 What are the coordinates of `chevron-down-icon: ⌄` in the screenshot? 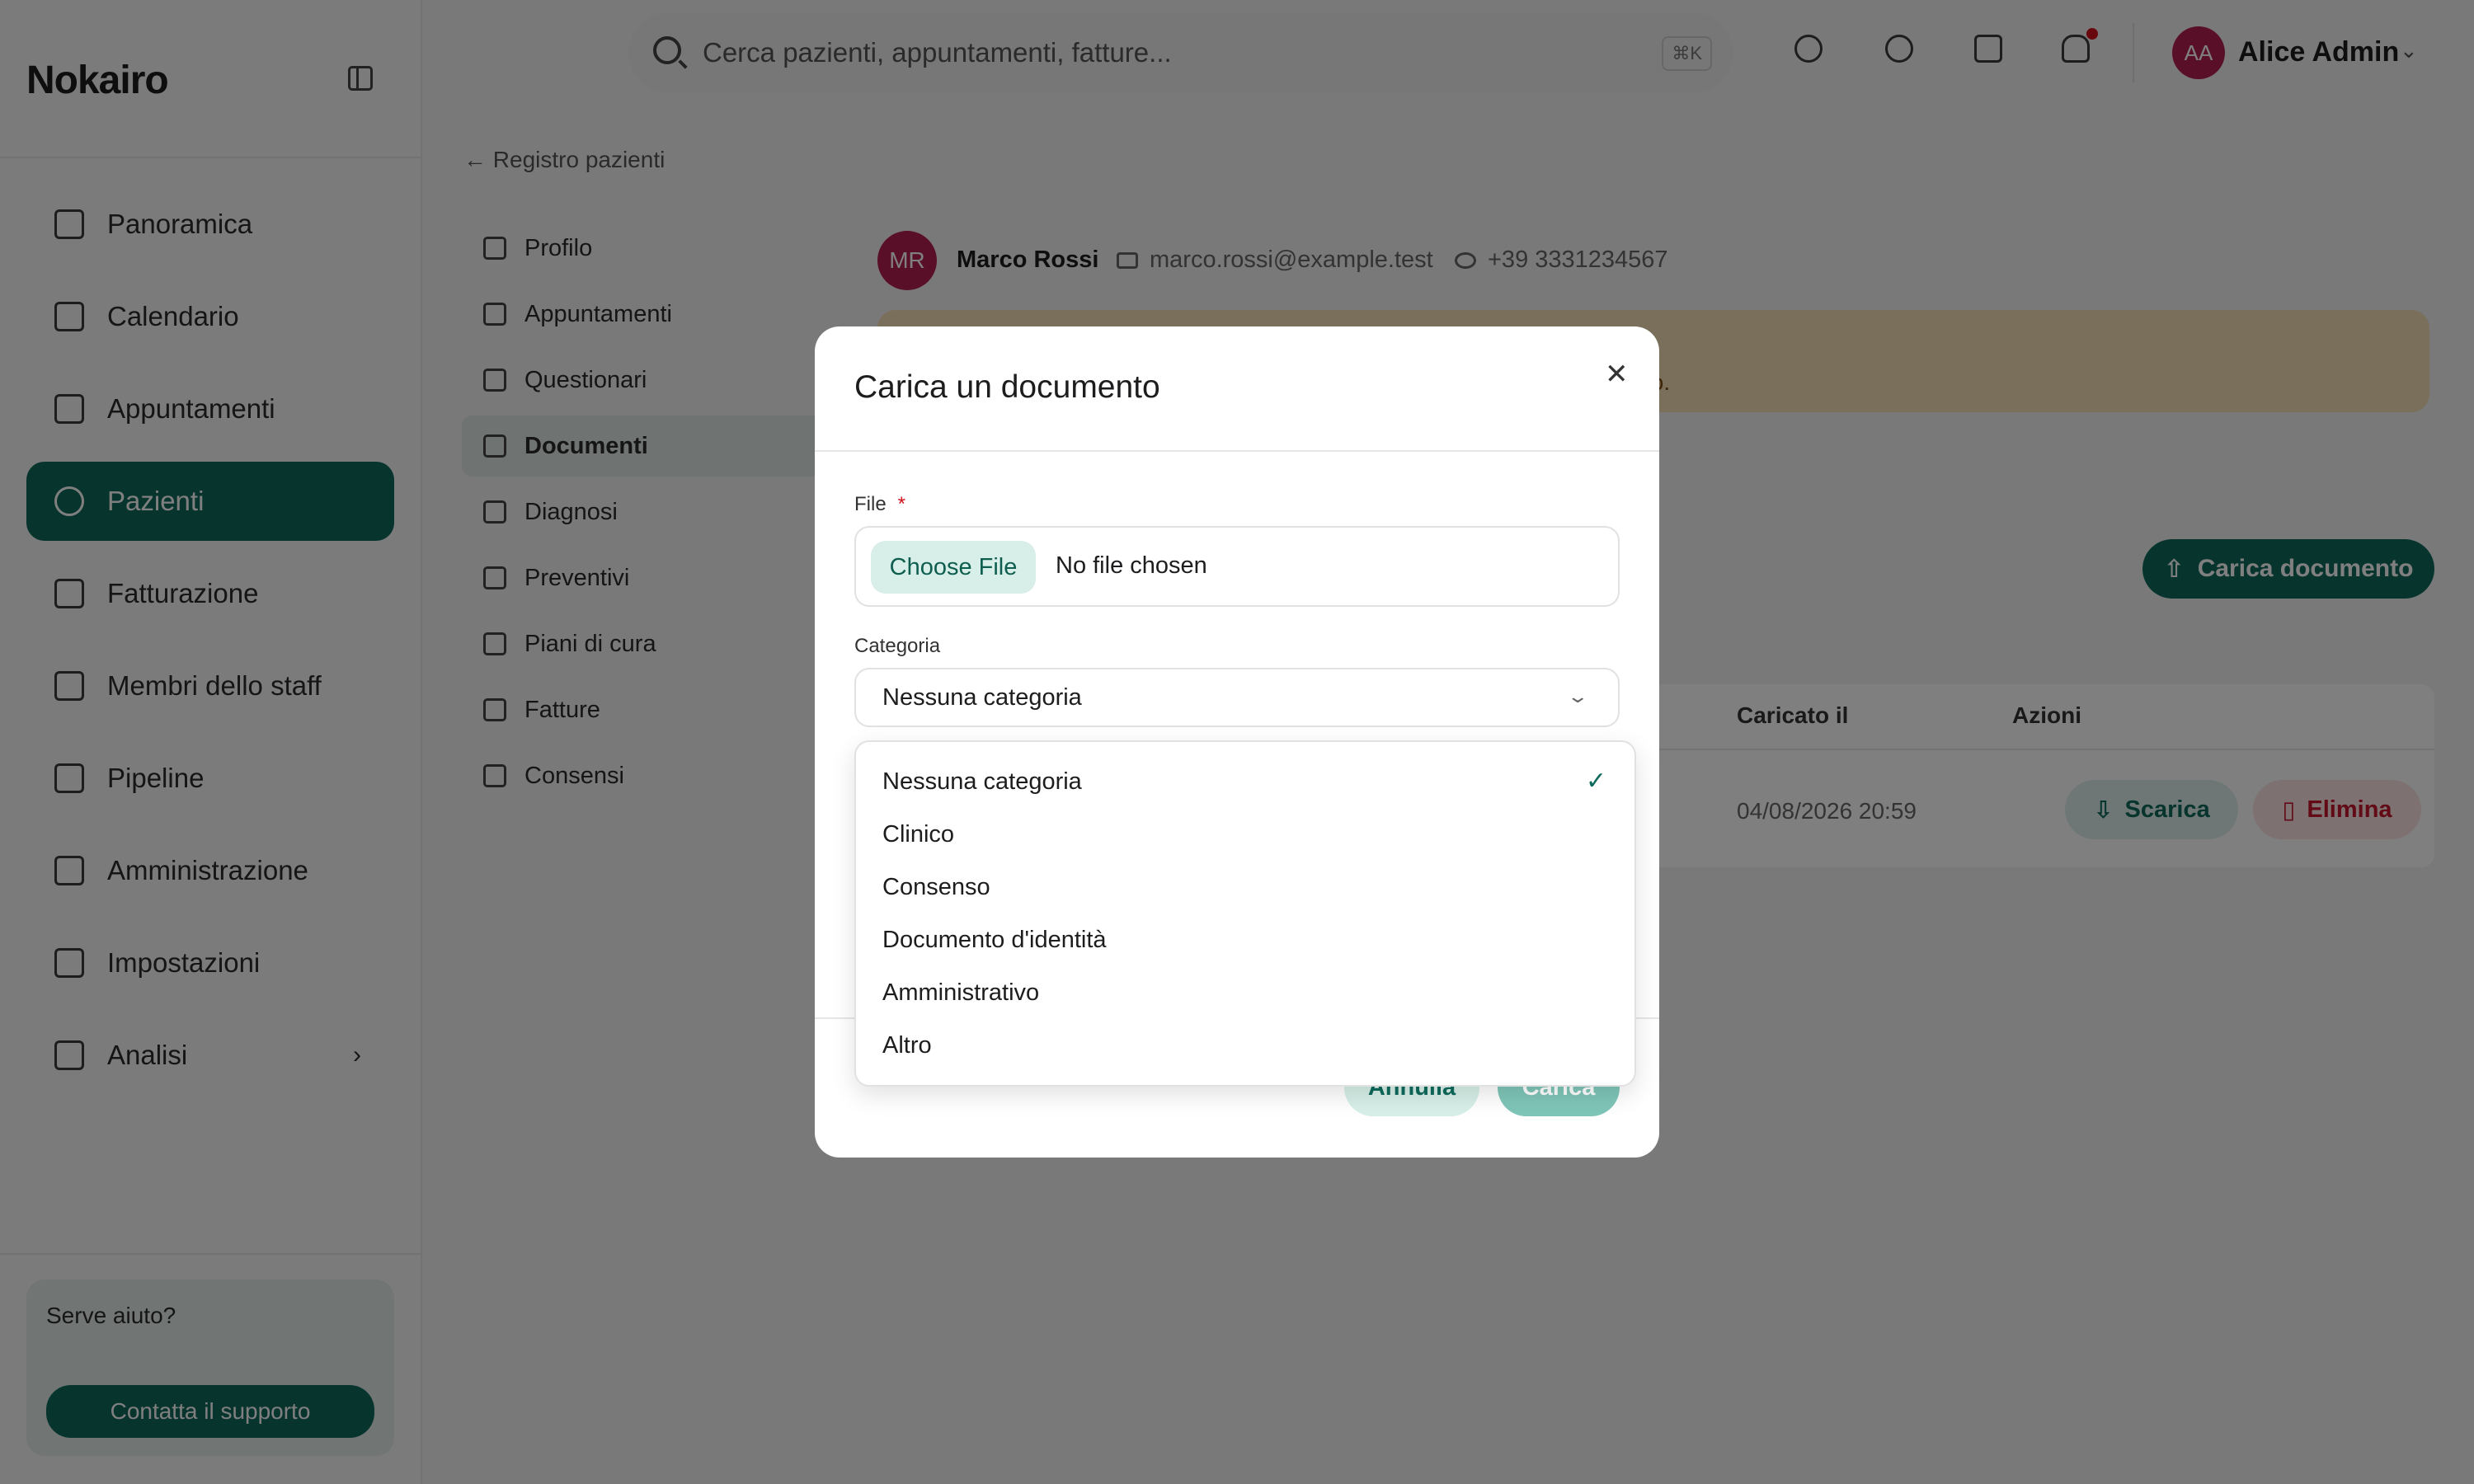 It's located at (1577, 696).